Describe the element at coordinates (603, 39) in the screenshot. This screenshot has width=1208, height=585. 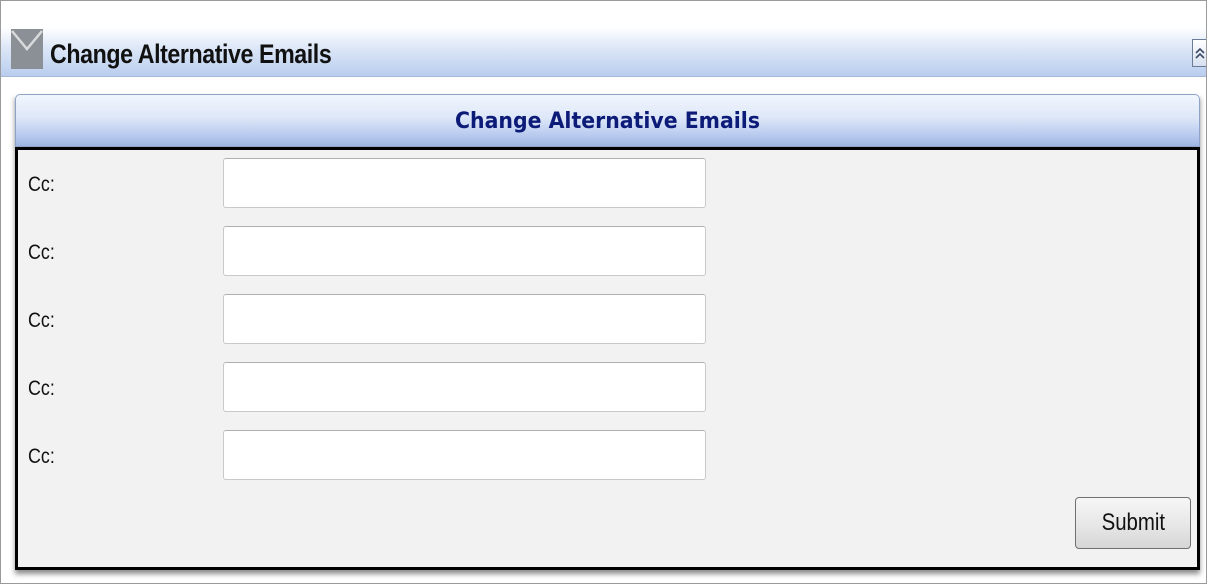
I see `window-titlebar: Change Alternative Emails` at that location.